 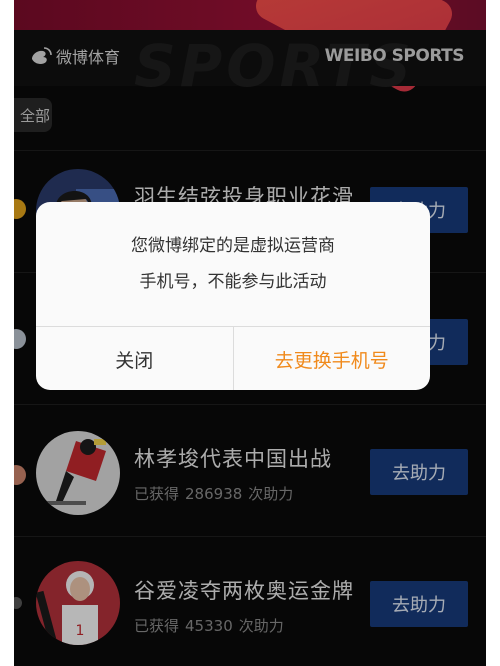 What do you see at coordinates (233, 264) in the screenshot?
I see `dialog-message: 您微博绑定的是虚拟运营商 手机号，不能参与此活动` at bounding box center [233, 264].